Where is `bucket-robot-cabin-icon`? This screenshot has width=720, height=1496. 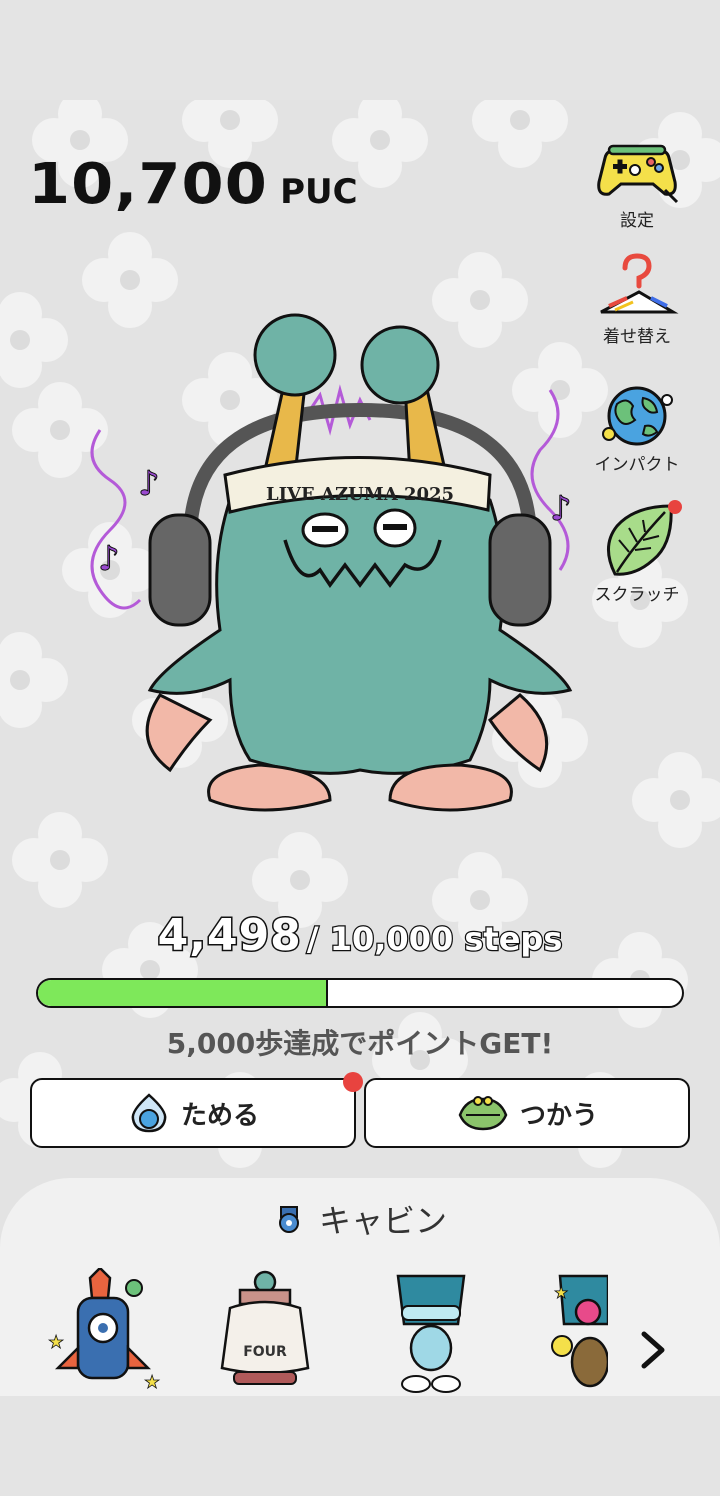 bucket-robot-cabin-icon is located at coordinates (431, 1333).